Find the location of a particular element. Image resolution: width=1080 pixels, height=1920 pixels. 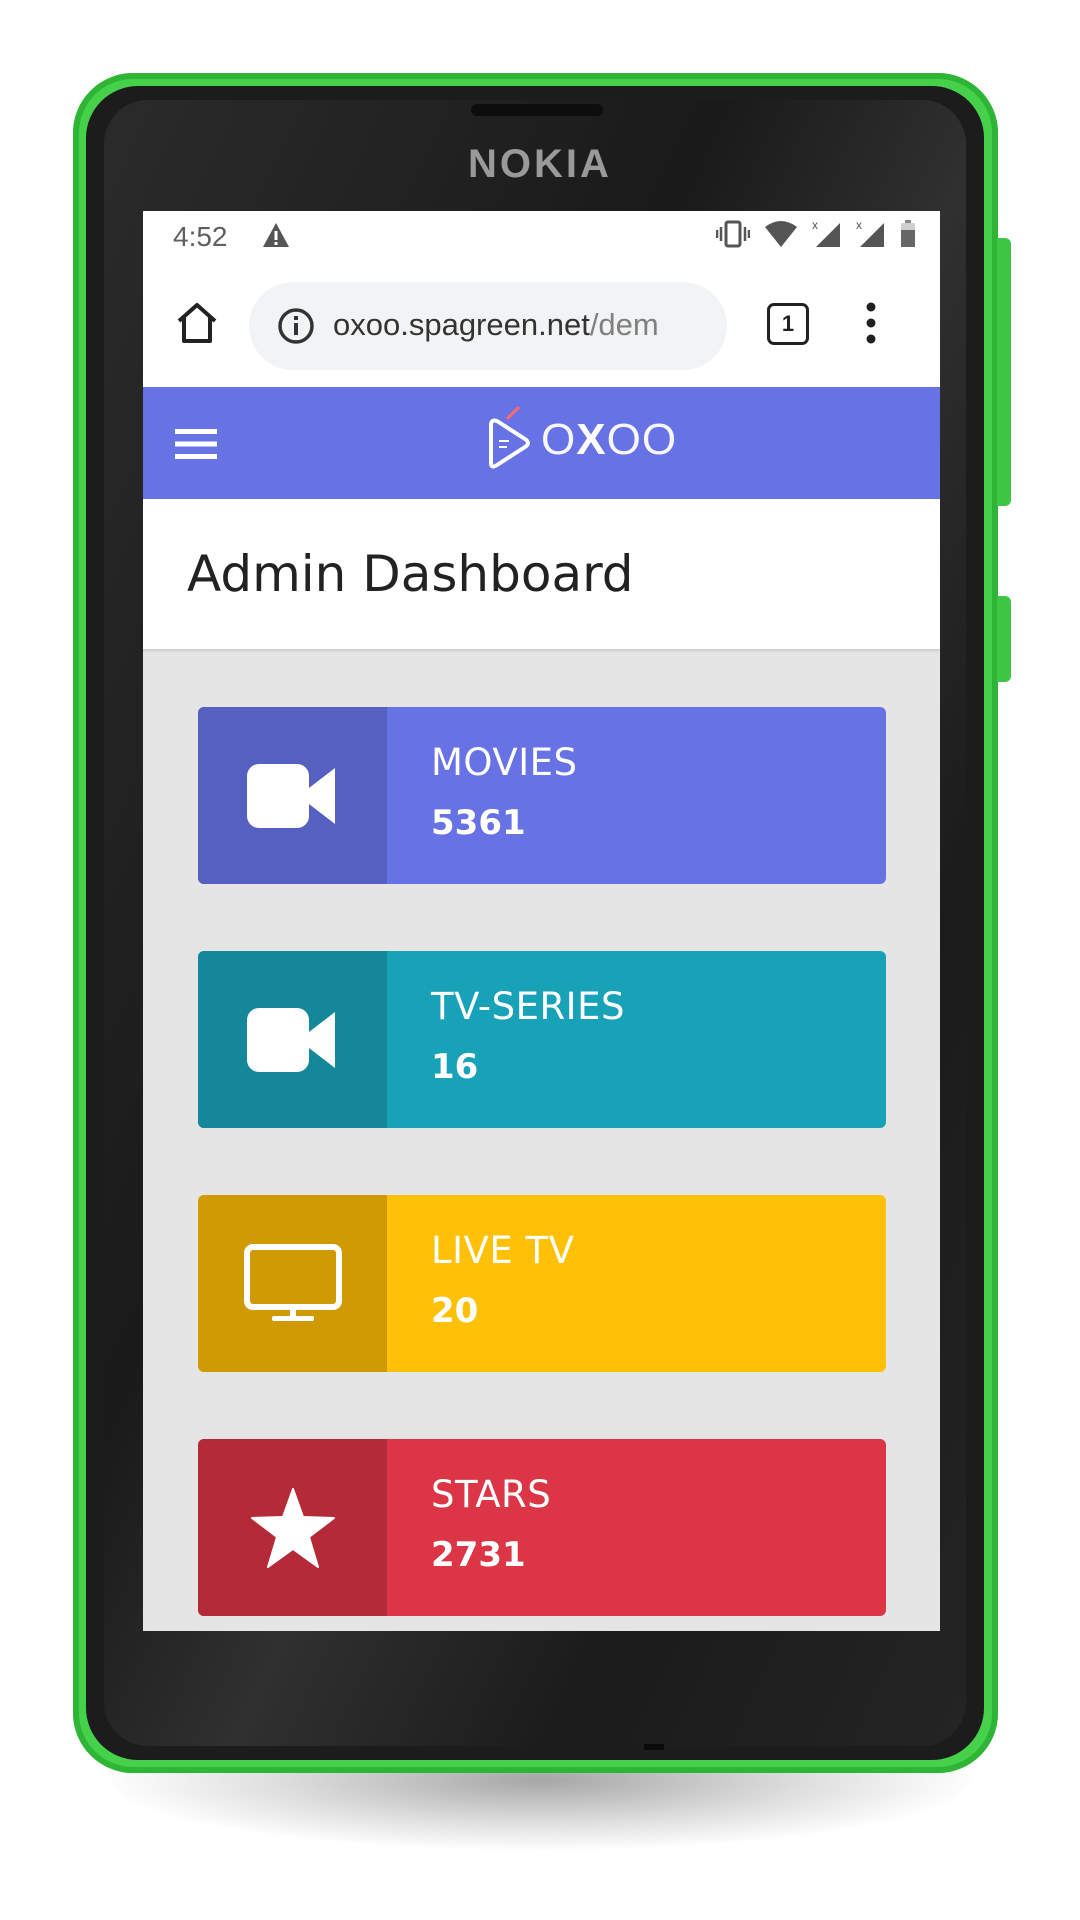

app-header: OXOO is located at coordinates (541, 443).